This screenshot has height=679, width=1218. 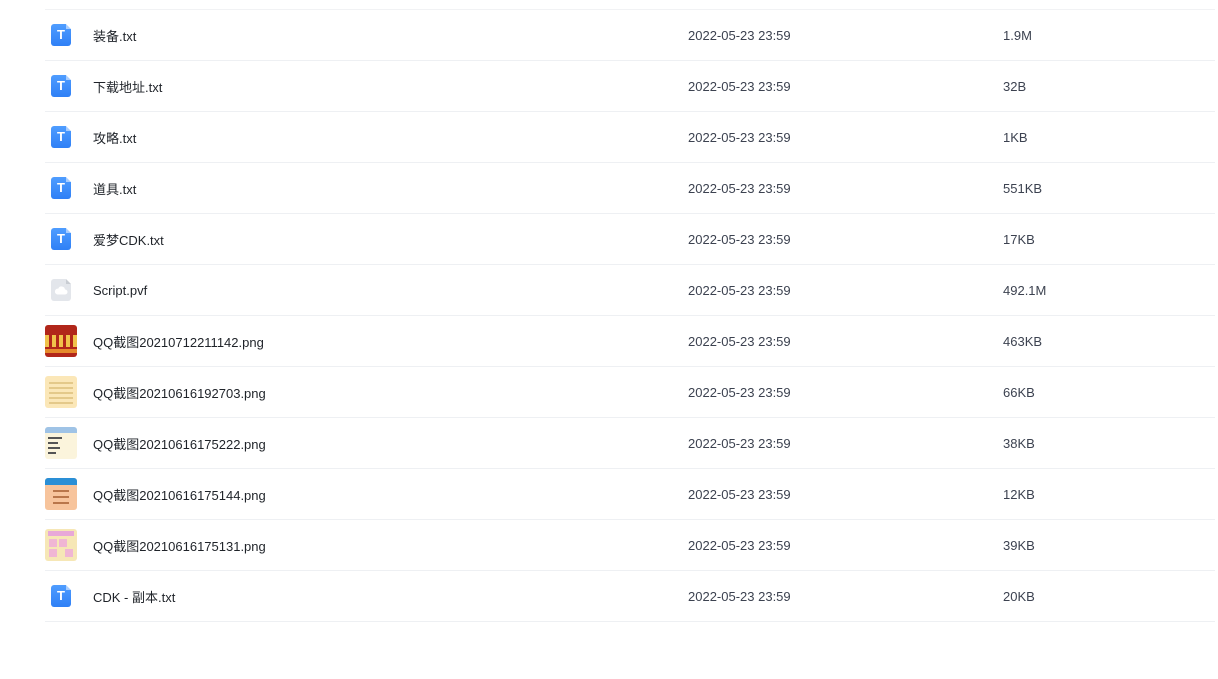 I want to click on file-name: QQ截图20210616175144.png, so click(x=179, y=494).